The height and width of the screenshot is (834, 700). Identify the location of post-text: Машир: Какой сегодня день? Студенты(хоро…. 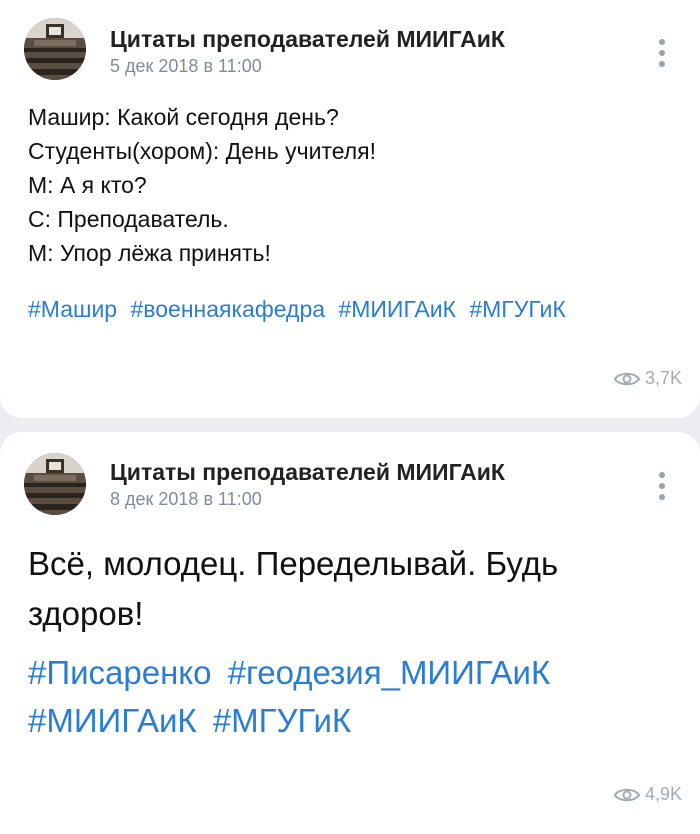
(202, 185).